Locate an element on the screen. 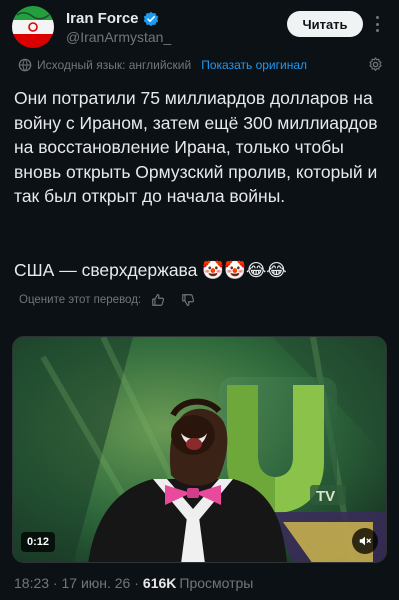  thumbs-down-icon is located at coordinates (188, 300).